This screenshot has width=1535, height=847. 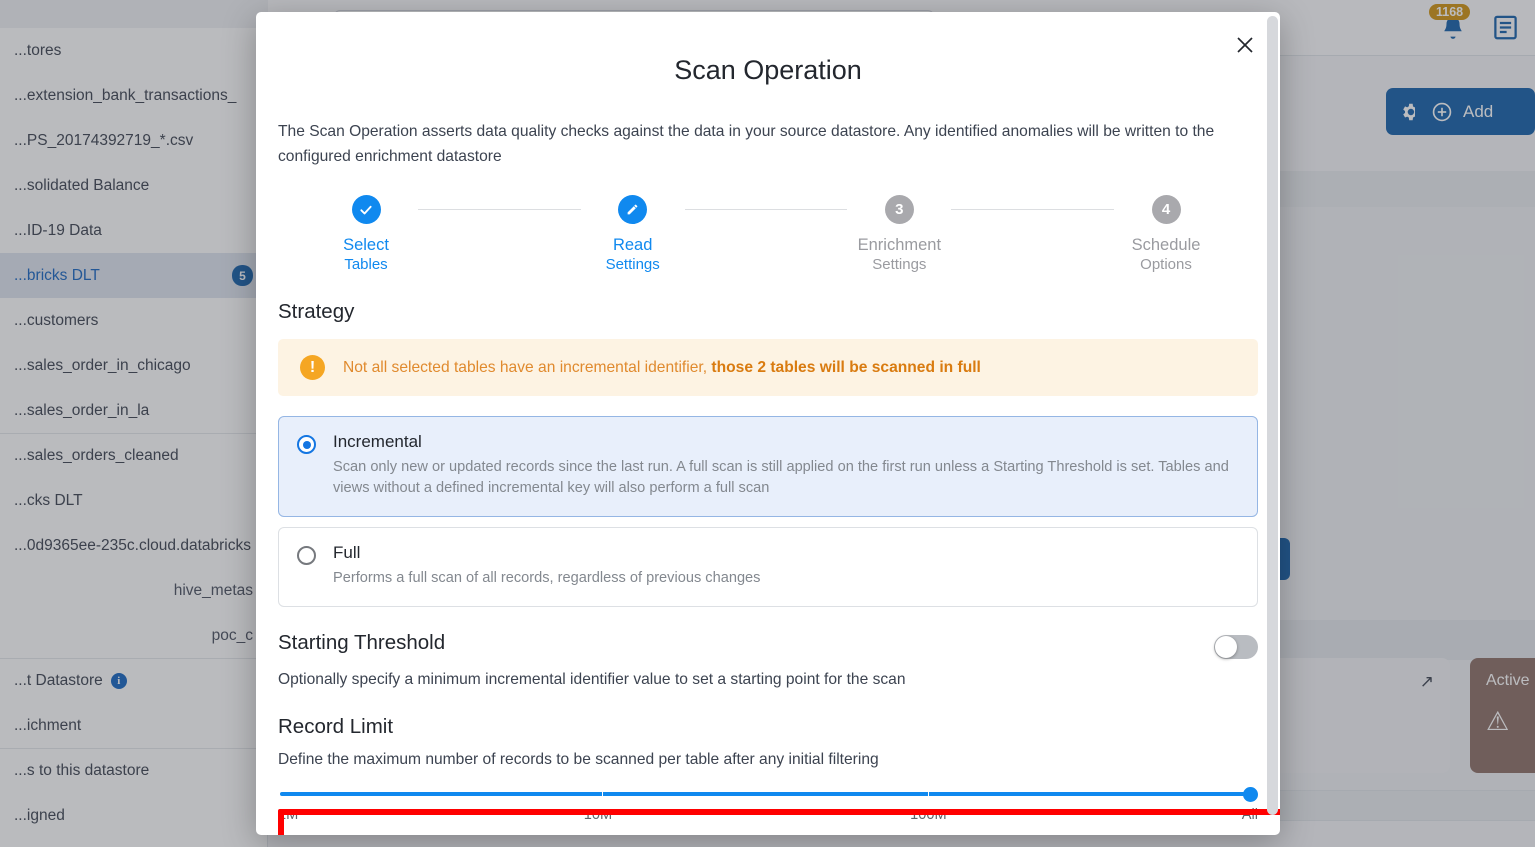 I want to click on slider-knob, so click(x=1250, y=794).